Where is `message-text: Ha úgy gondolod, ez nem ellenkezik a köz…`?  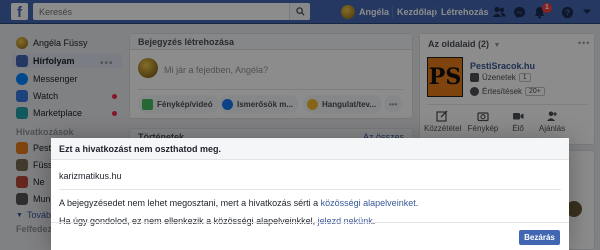 message-text: Ha úgy gondolod, ez nem ellenkezik a köz… is located at coordinates (188, 221).